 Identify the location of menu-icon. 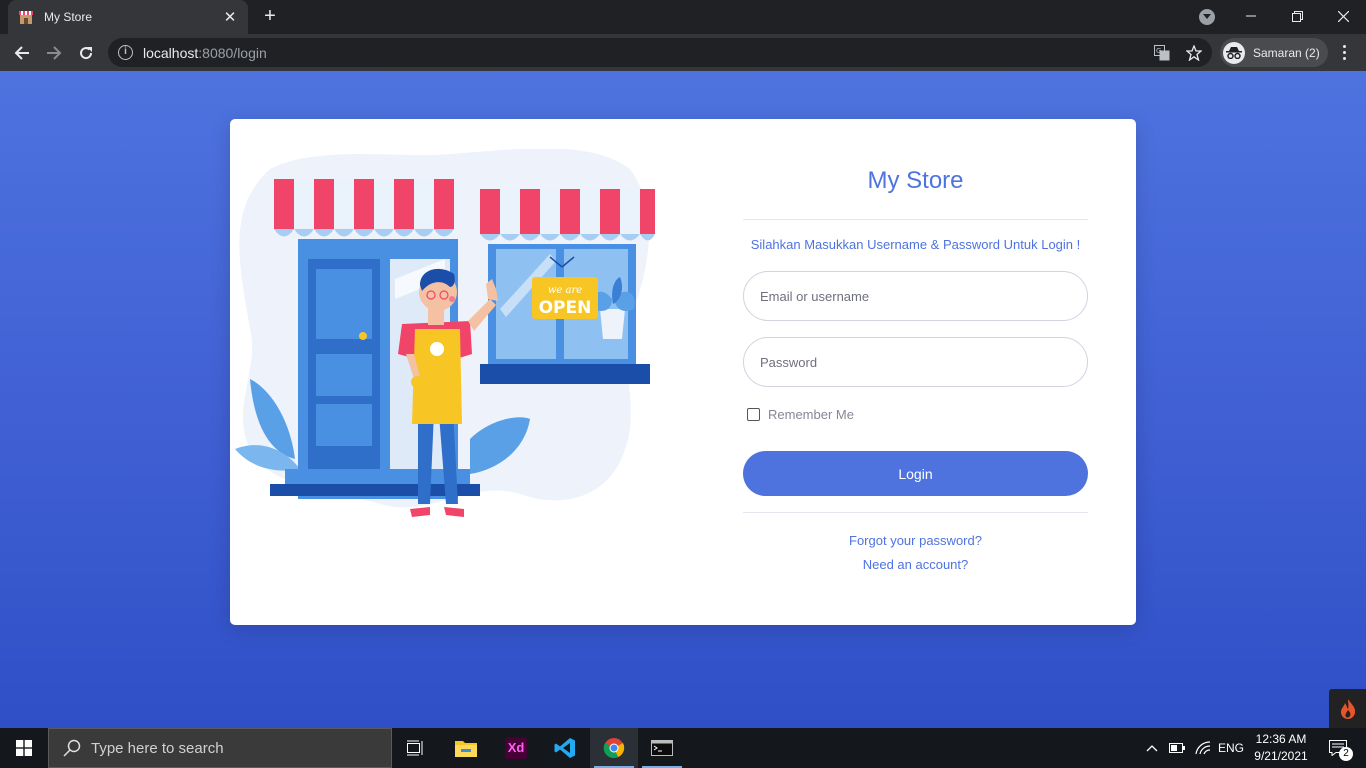
(1344, 52).